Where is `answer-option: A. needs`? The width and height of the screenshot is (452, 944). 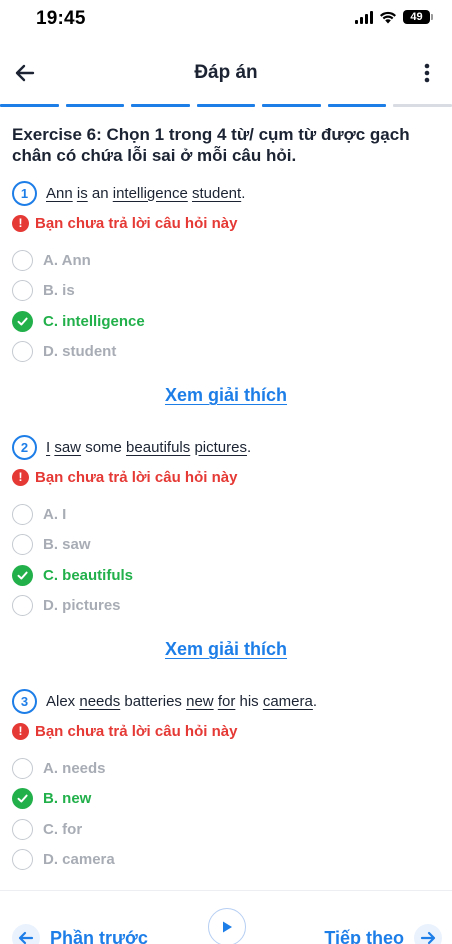
answer-option: A. needs is located at coordinates (226, 768).